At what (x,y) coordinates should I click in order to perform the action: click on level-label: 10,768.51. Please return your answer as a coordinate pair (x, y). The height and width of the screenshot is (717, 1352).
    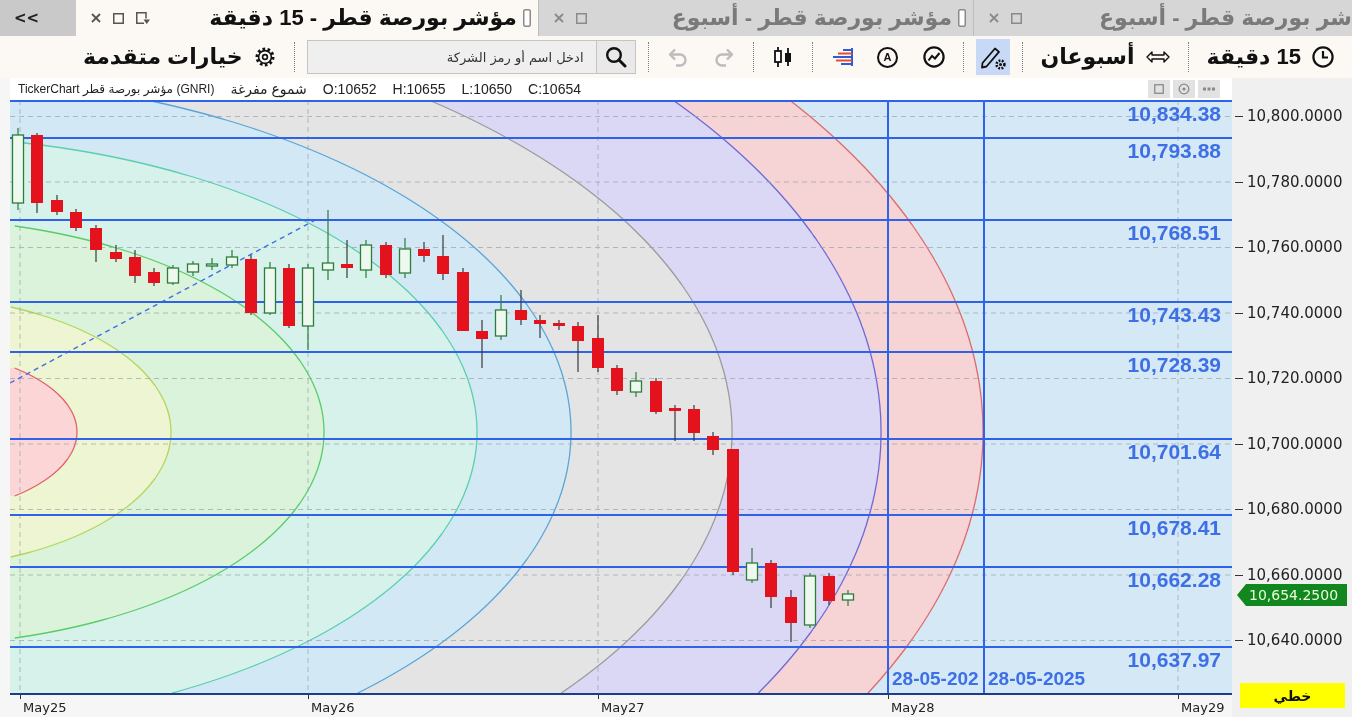
    Looking at the image, I should click on (1174, 233).